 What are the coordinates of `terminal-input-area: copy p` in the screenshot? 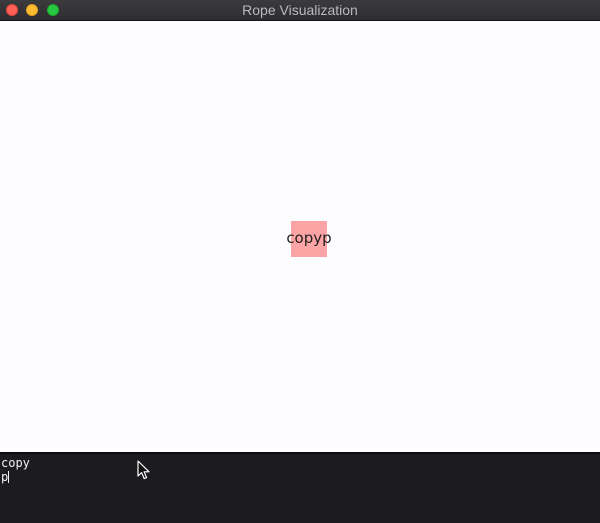 It's located at (300, 488).